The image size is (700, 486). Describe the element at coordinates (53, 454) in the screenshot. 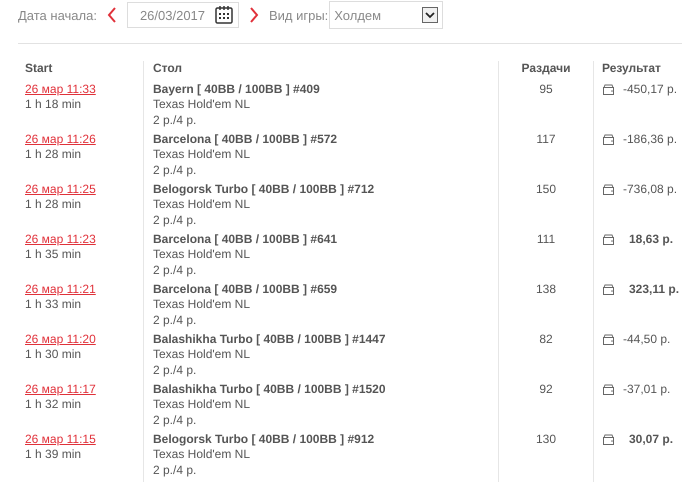

I see `duration-text: 1 h 39 min` at that location.